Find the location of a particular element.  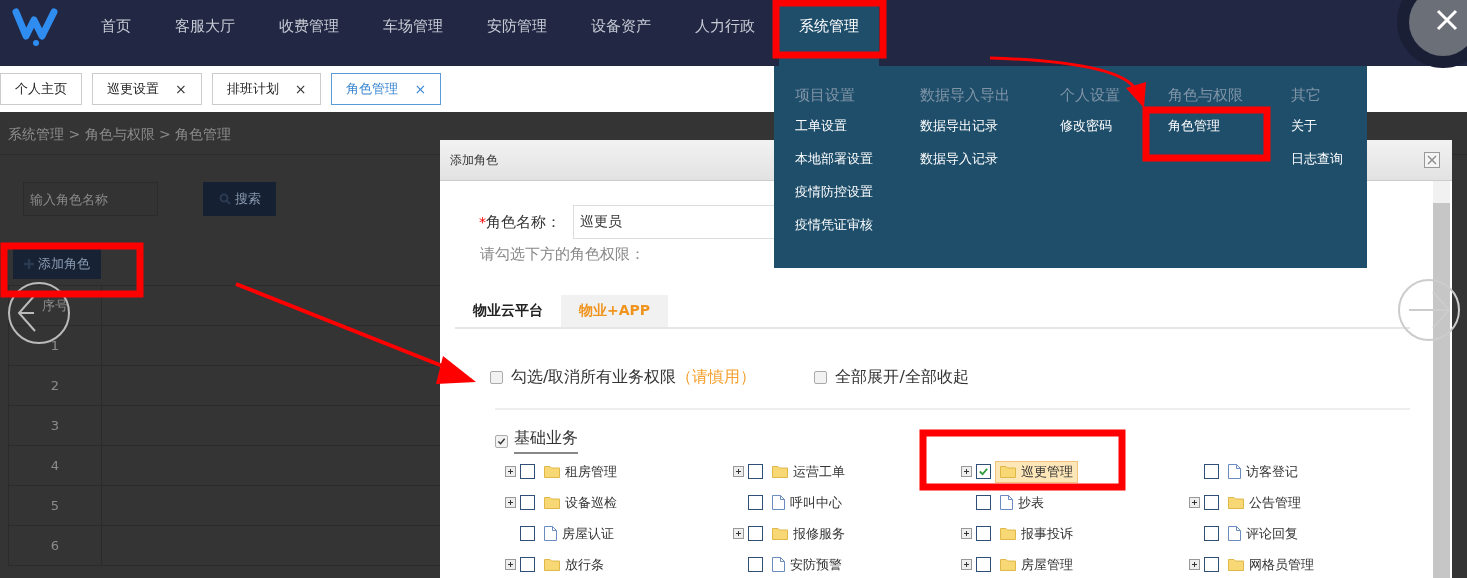

node-label: 报修服务 is located at coordinates (819, 533).